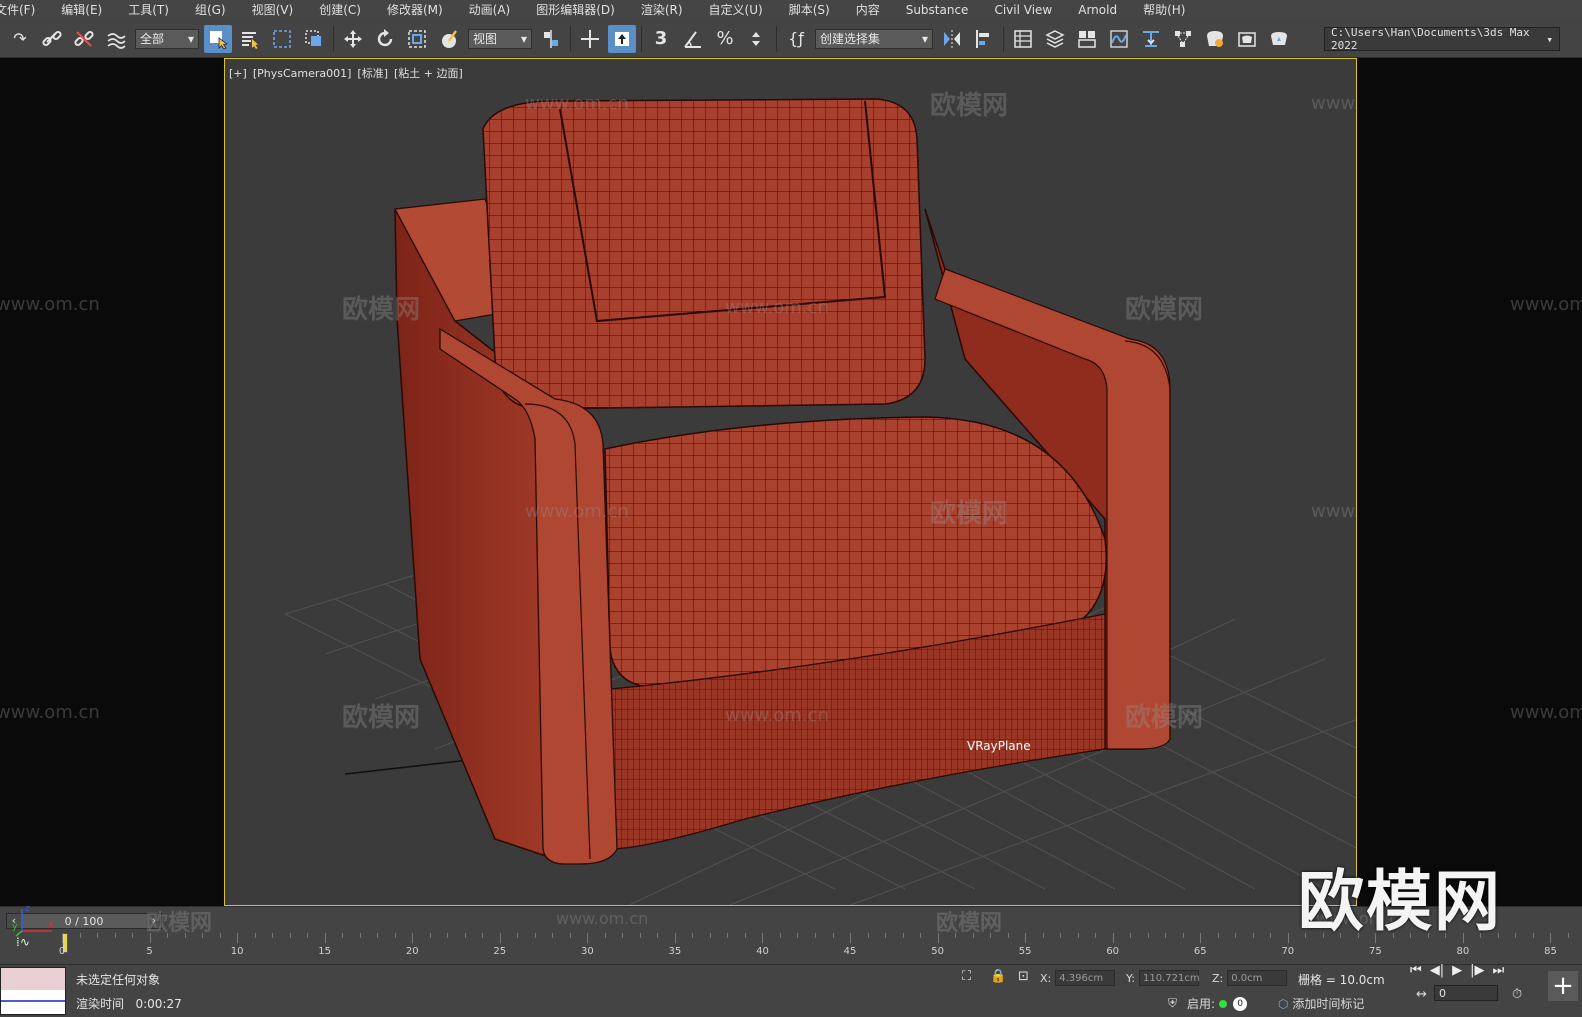 This screenshot has height=1017, width=1582. I want to click on viewport-label: [+] [PhysCamera001] [标准] [粘土 + 边面], so click(349, 73).